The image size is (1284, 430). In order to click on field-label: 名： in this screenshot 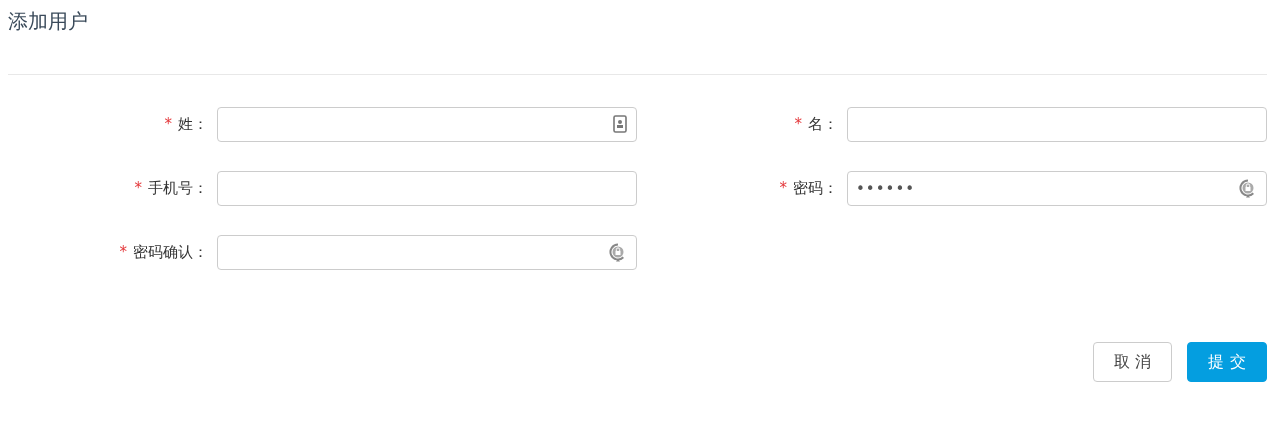, I will do `click(823, 125)`.